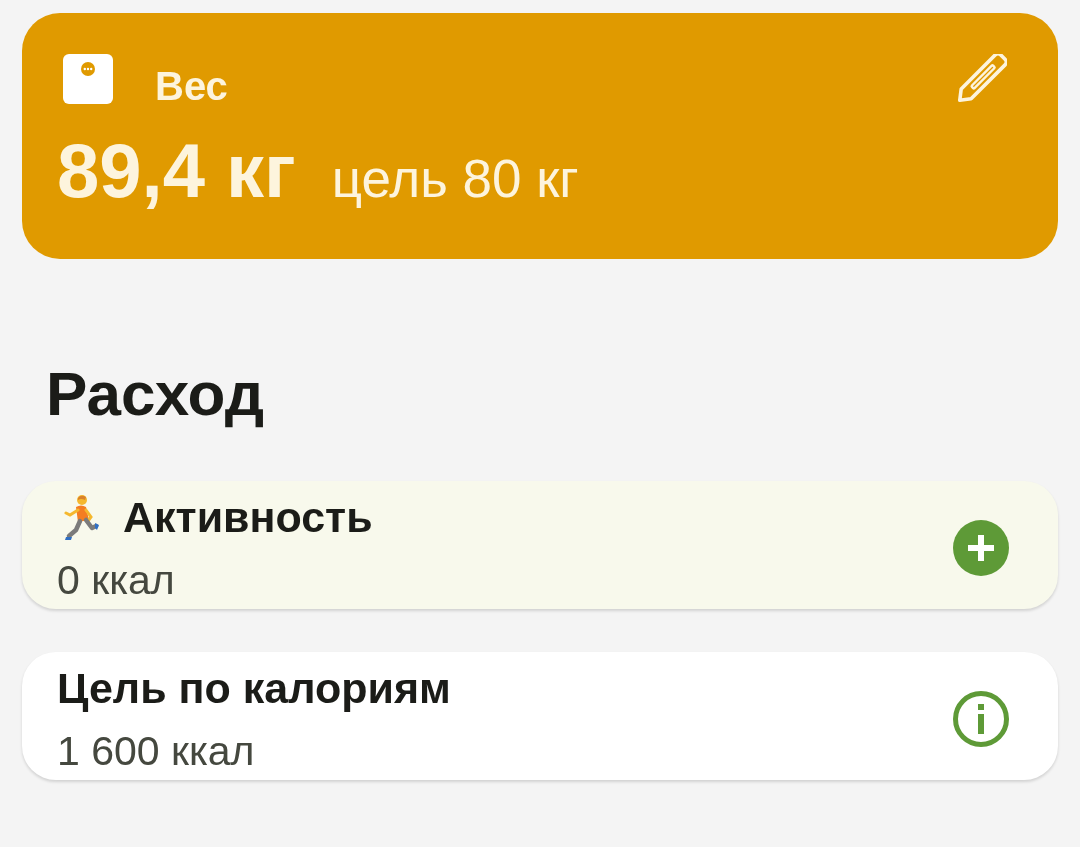 The width and height of the screenshot is (1080, 847). Describe the element at coordinates (191, 86) in the screenshot. I see `weight-title: Вес` at that location.